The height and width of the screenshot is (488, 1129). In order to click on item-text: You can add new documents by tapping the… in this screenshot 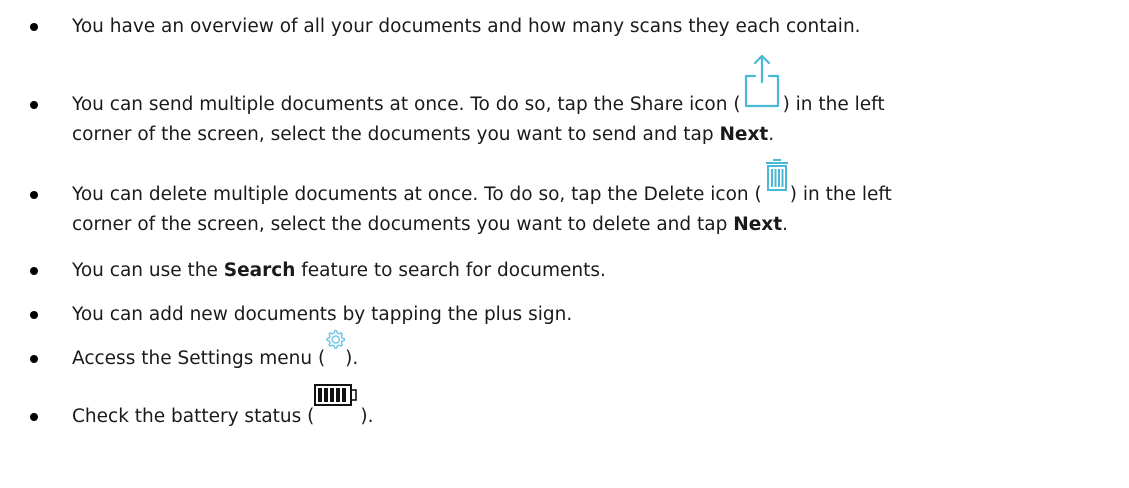, I will do `click(597, 315)`.